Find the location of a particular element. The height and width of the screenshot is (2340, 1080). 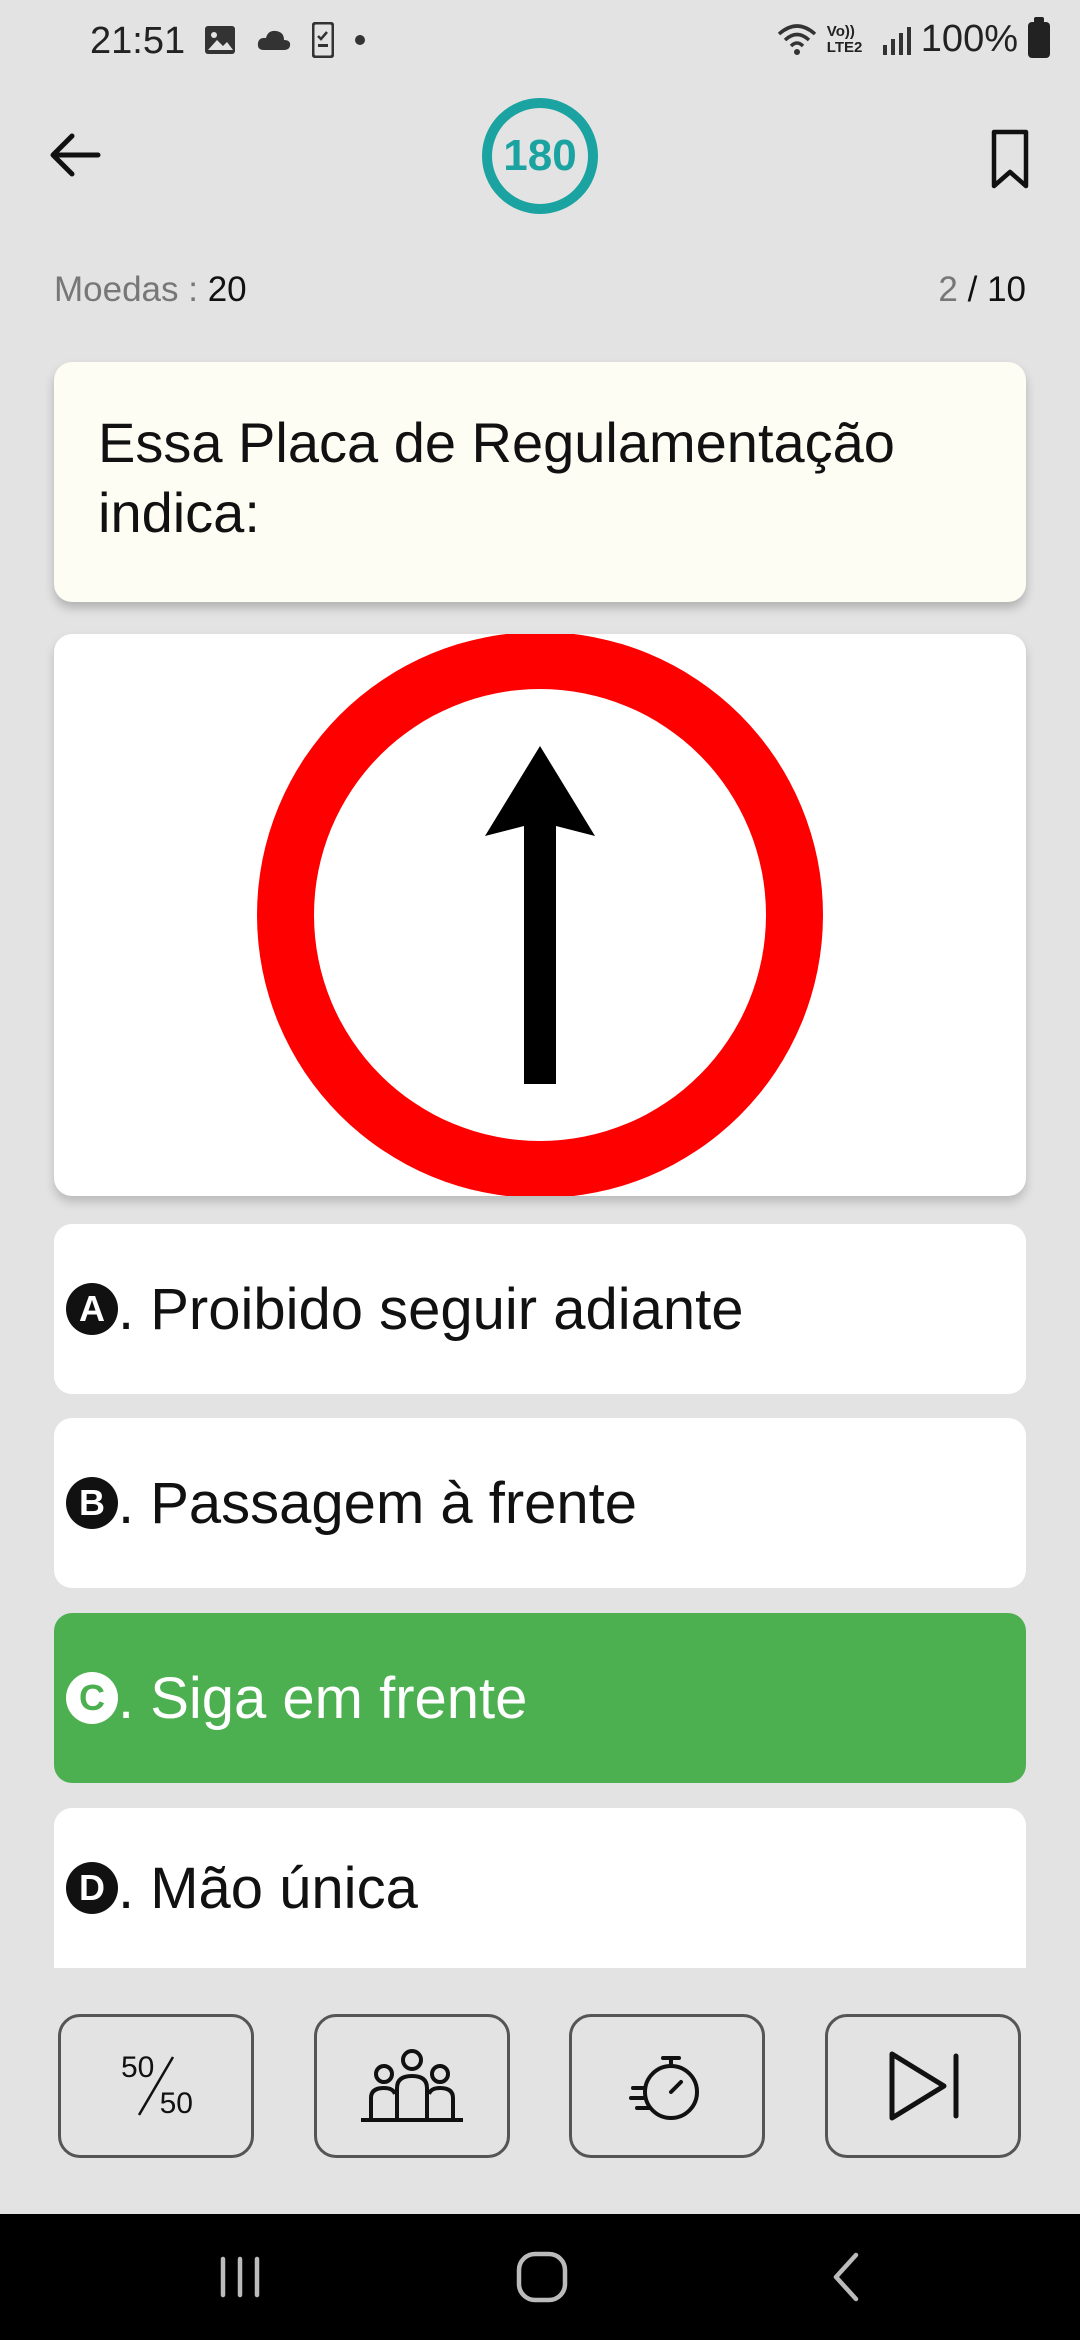

home-button is located at coordinates (542, 2277).